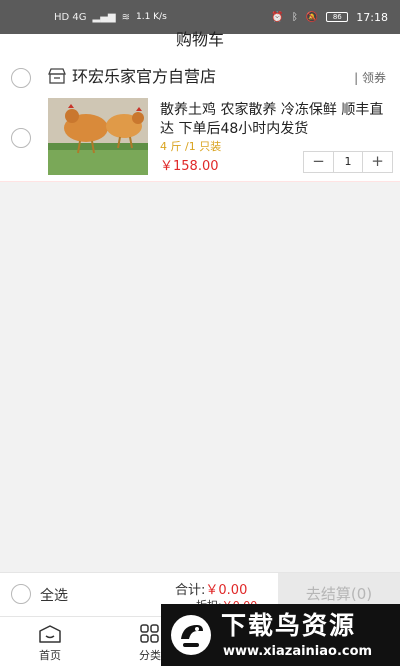 The width and height of the screenshot is (400, 666). I want to click on product-image, so click(98, 136).